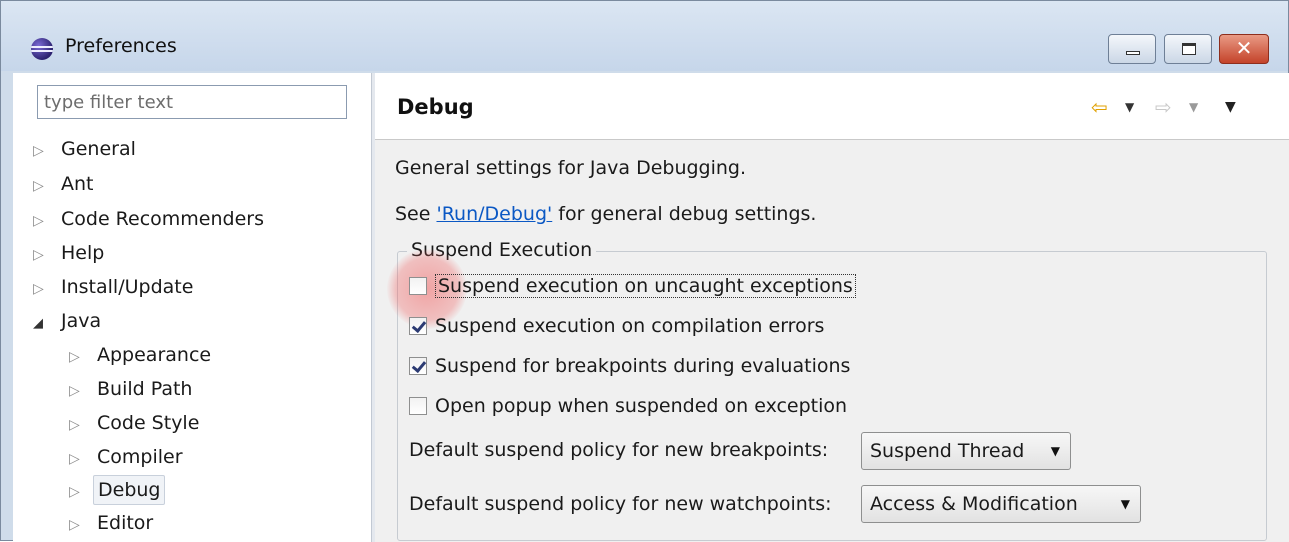  I want to click on checkbox-label: Suspend execution on compilation errors, so click(630, 326).